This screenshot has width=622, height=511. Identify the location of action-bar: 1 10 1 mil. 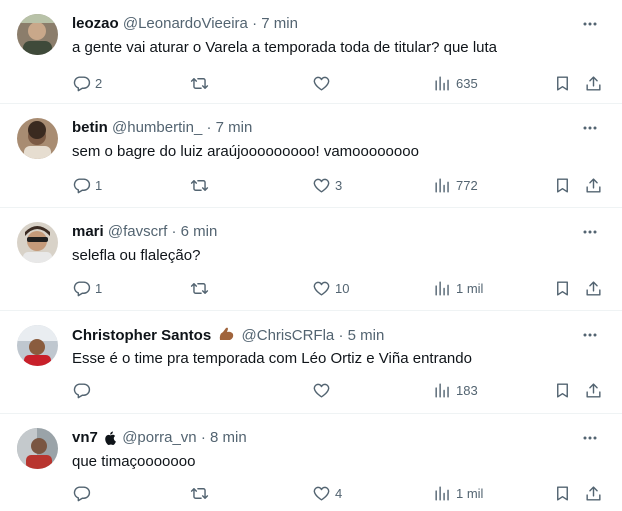
(311, 288).